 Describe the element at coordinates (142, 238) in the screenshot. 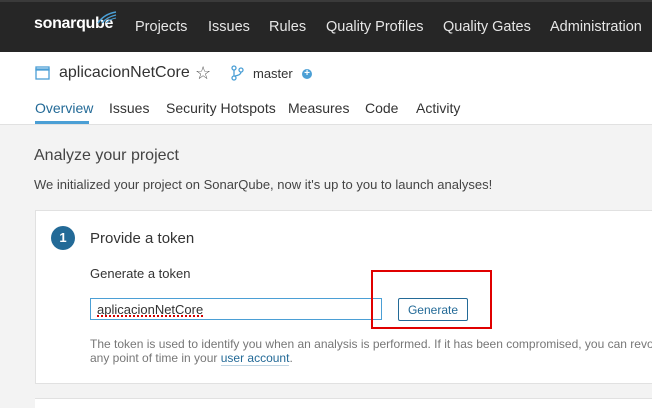

I see `step-title: Provide a token` at that location.